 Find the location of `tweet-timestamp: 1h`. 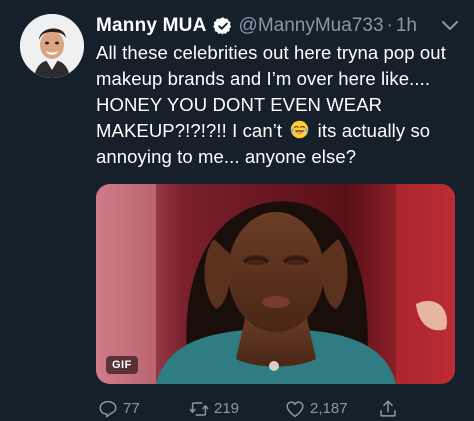

tweet-timestamp: 1h is located at coordinates (406, 26).